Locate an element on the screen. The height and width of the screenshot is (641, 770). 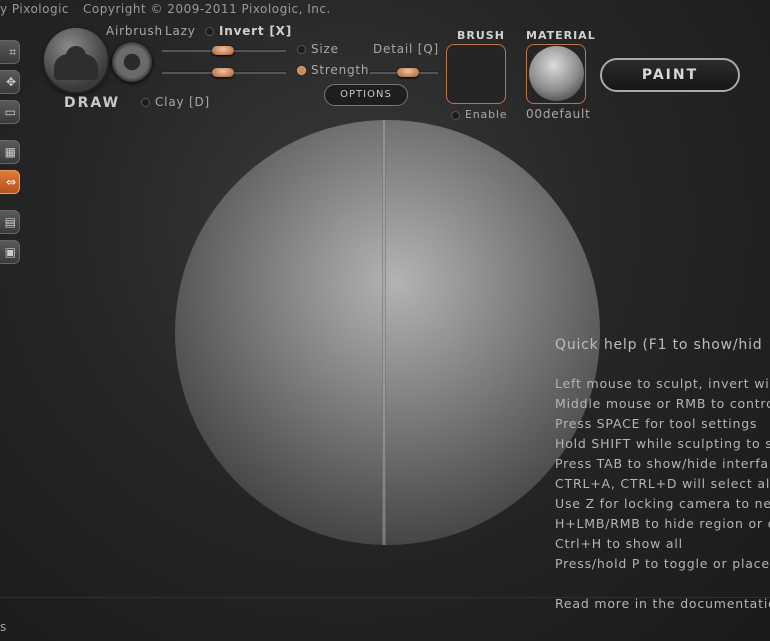
save-button: ▣ is located at coordinates (10, 252).